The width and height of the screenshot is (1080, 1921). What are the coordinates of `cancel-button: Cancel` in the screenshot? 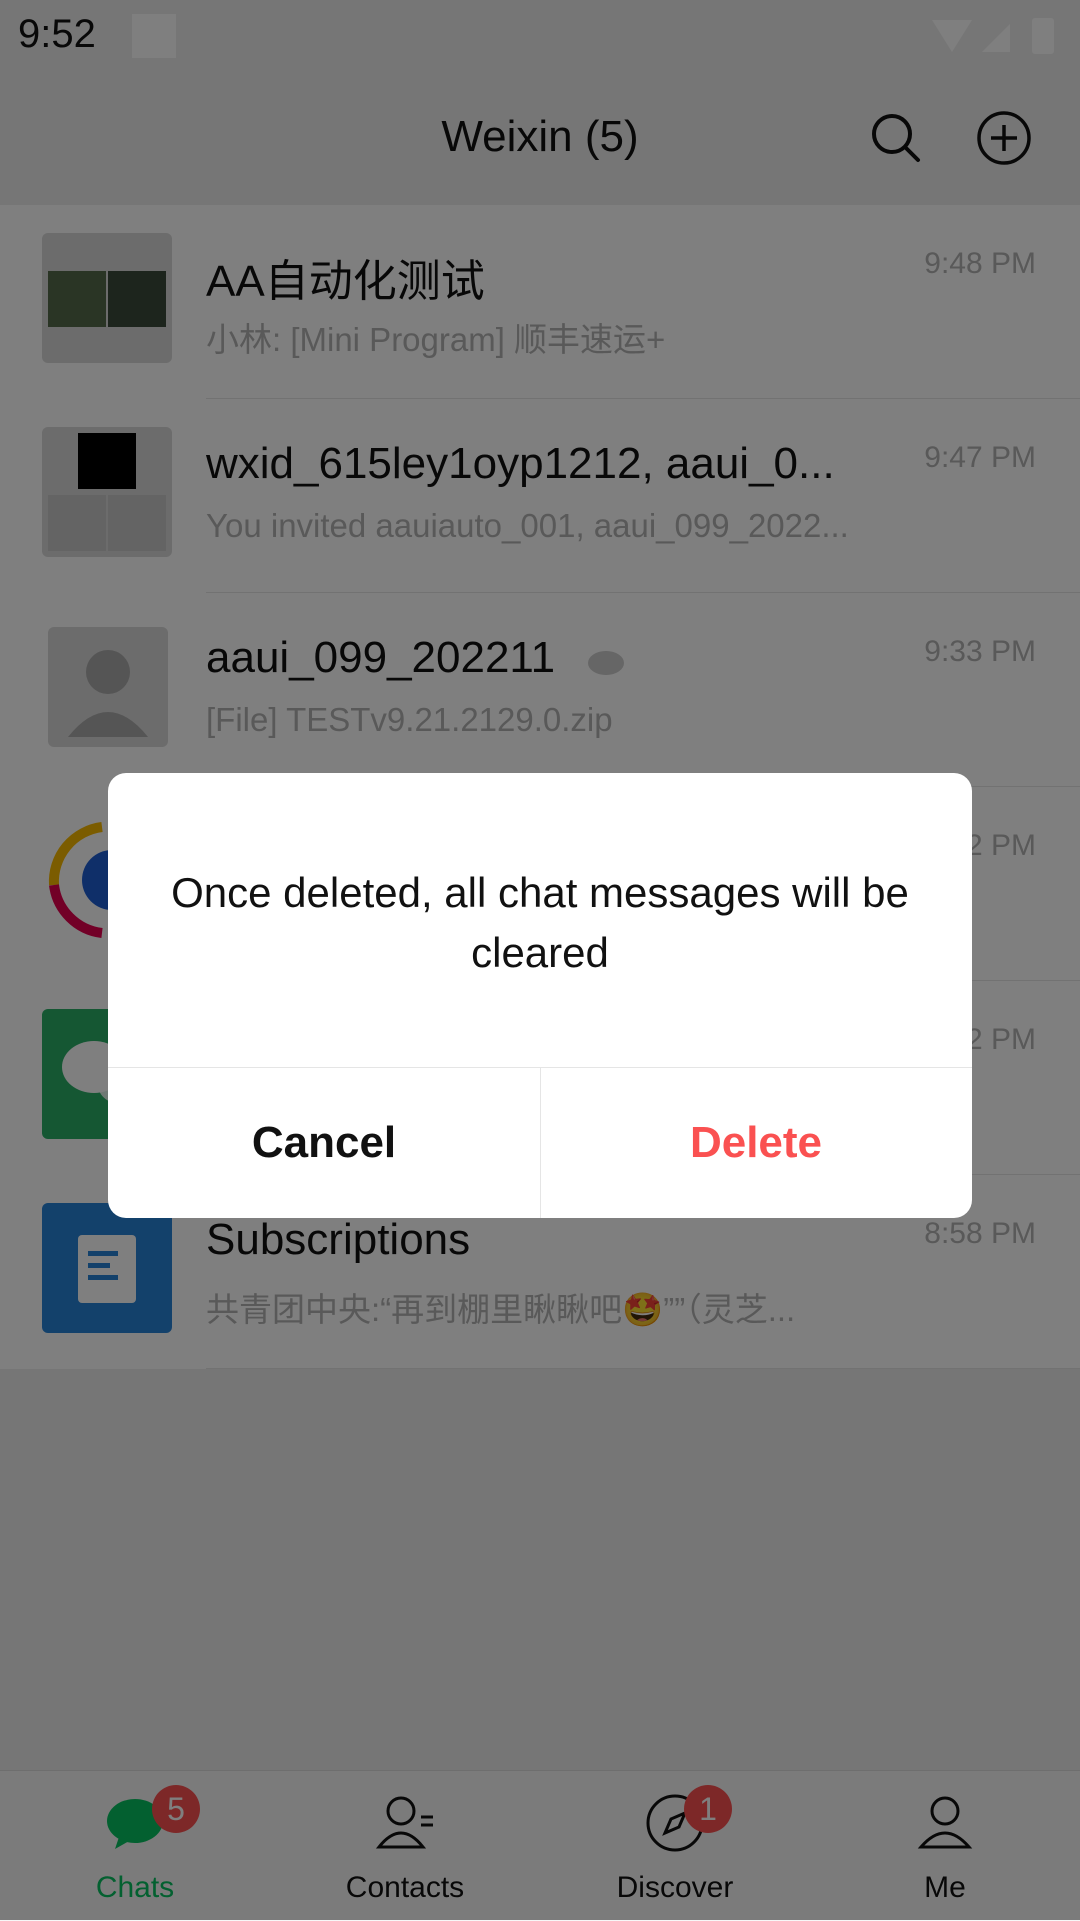 It's located at (324, 1142).